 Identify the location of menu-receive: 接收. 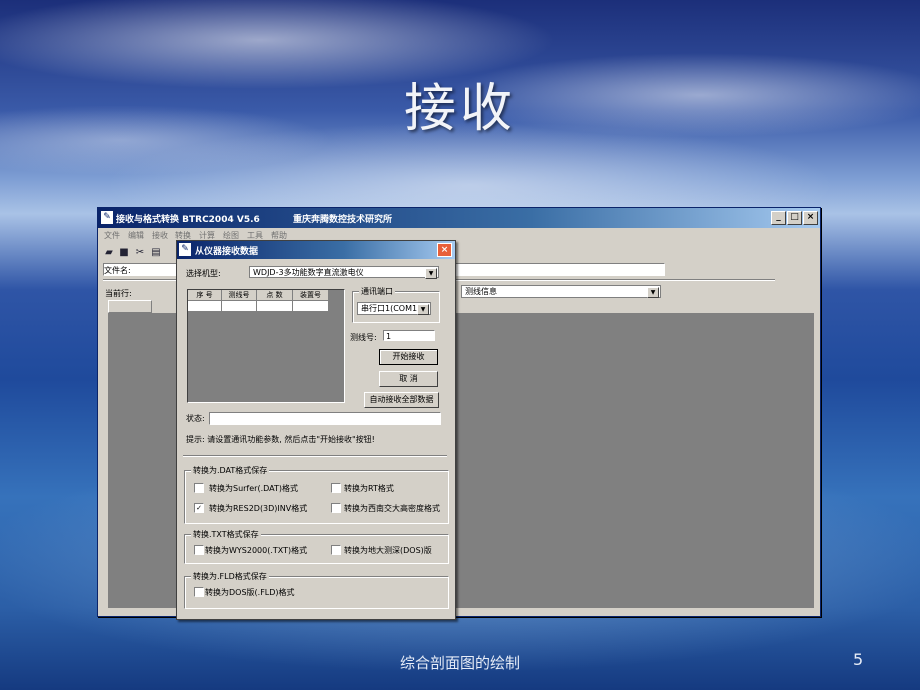
(160, 235).